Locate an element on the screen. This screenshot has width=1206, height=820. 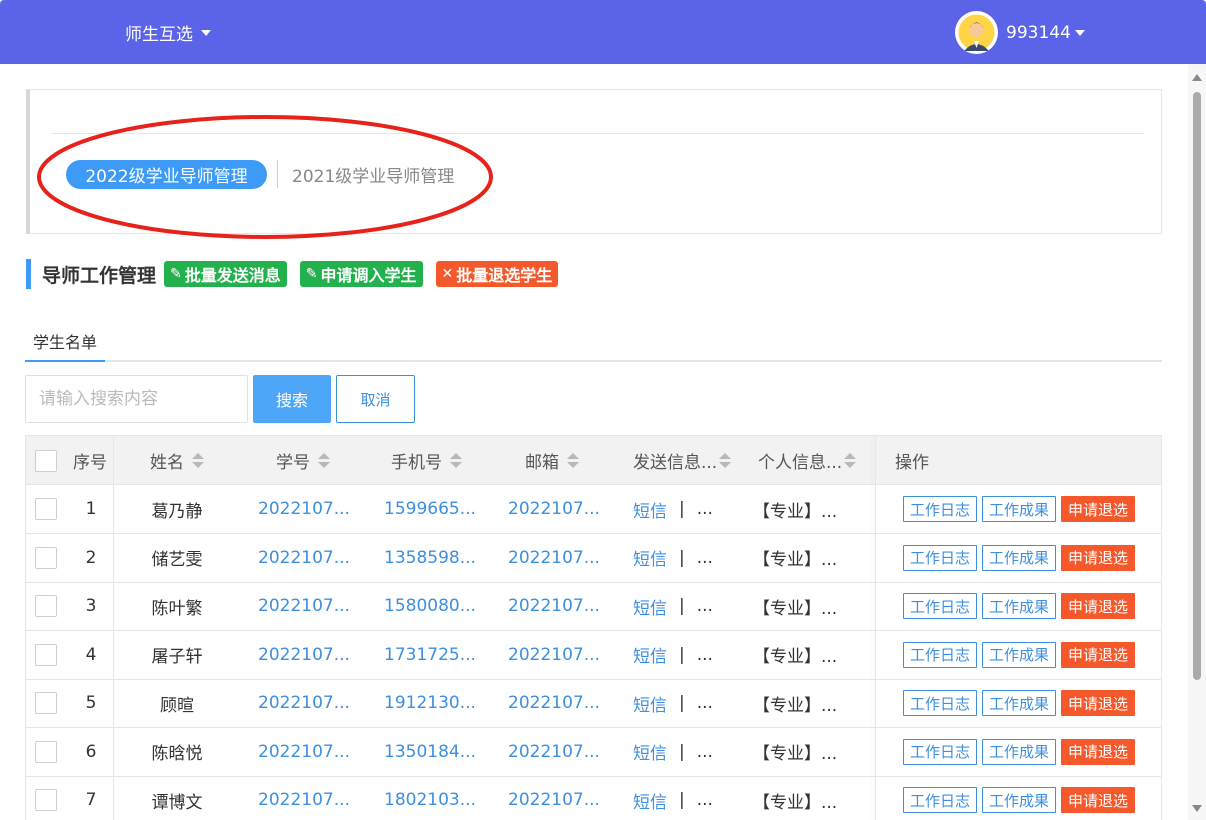
cancel-button: 取消 is located at coordinates (375, 399).